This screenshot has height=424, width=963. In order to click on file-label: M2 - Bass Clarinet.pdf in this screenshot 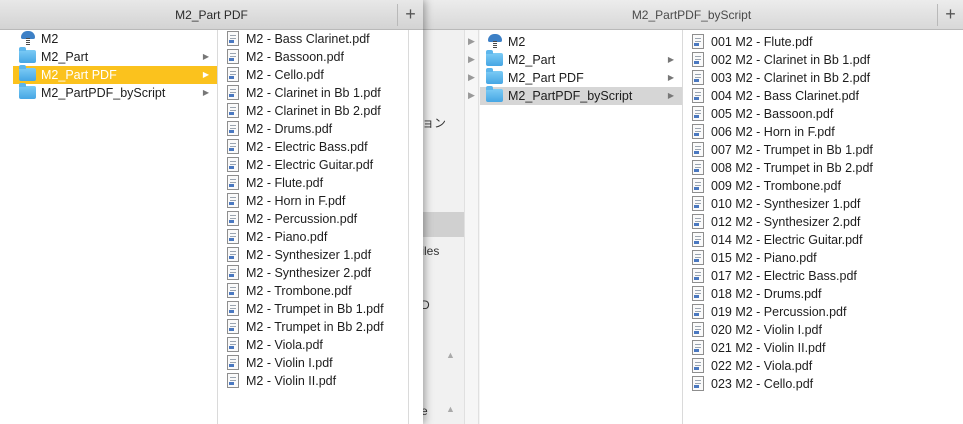, I will do `click(308, 39)`.